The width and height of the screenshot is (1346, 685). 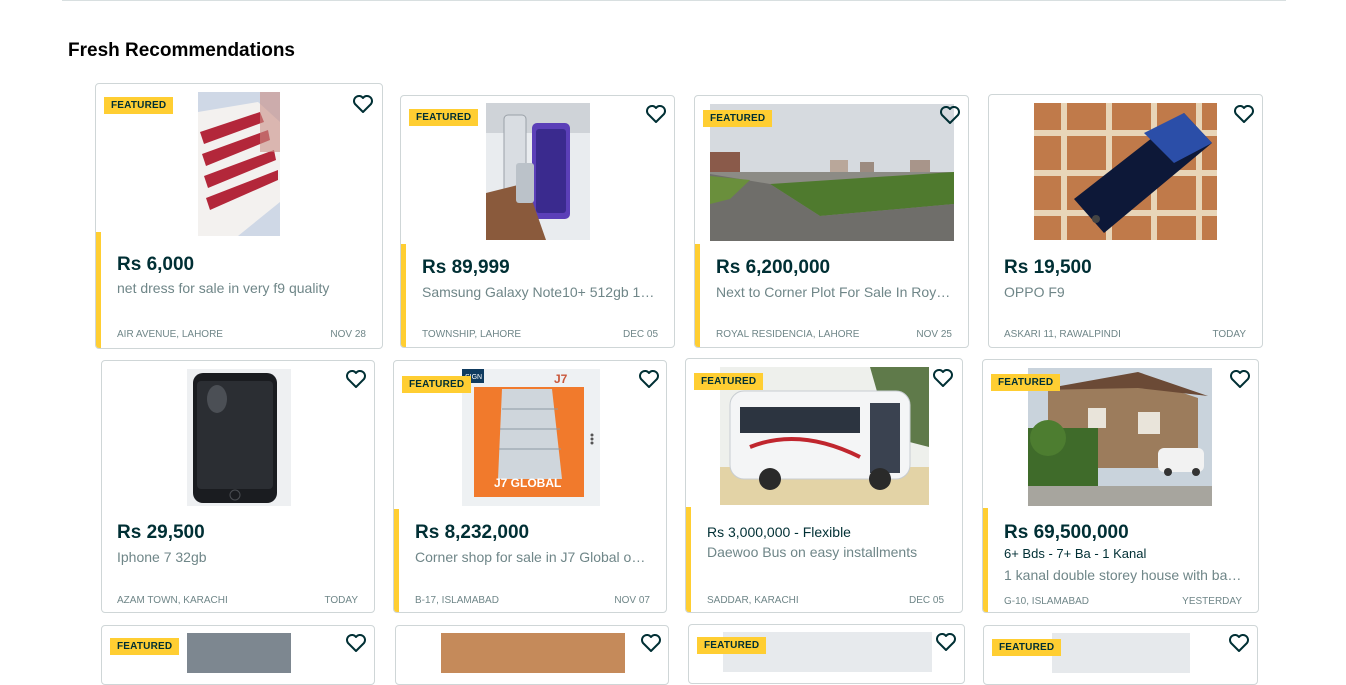 What do you see at coordinates (779, 532) in the screenshot?
I see `listing-price: Rs 3,000,000 - Flexible` at bounding box center [779, 532].